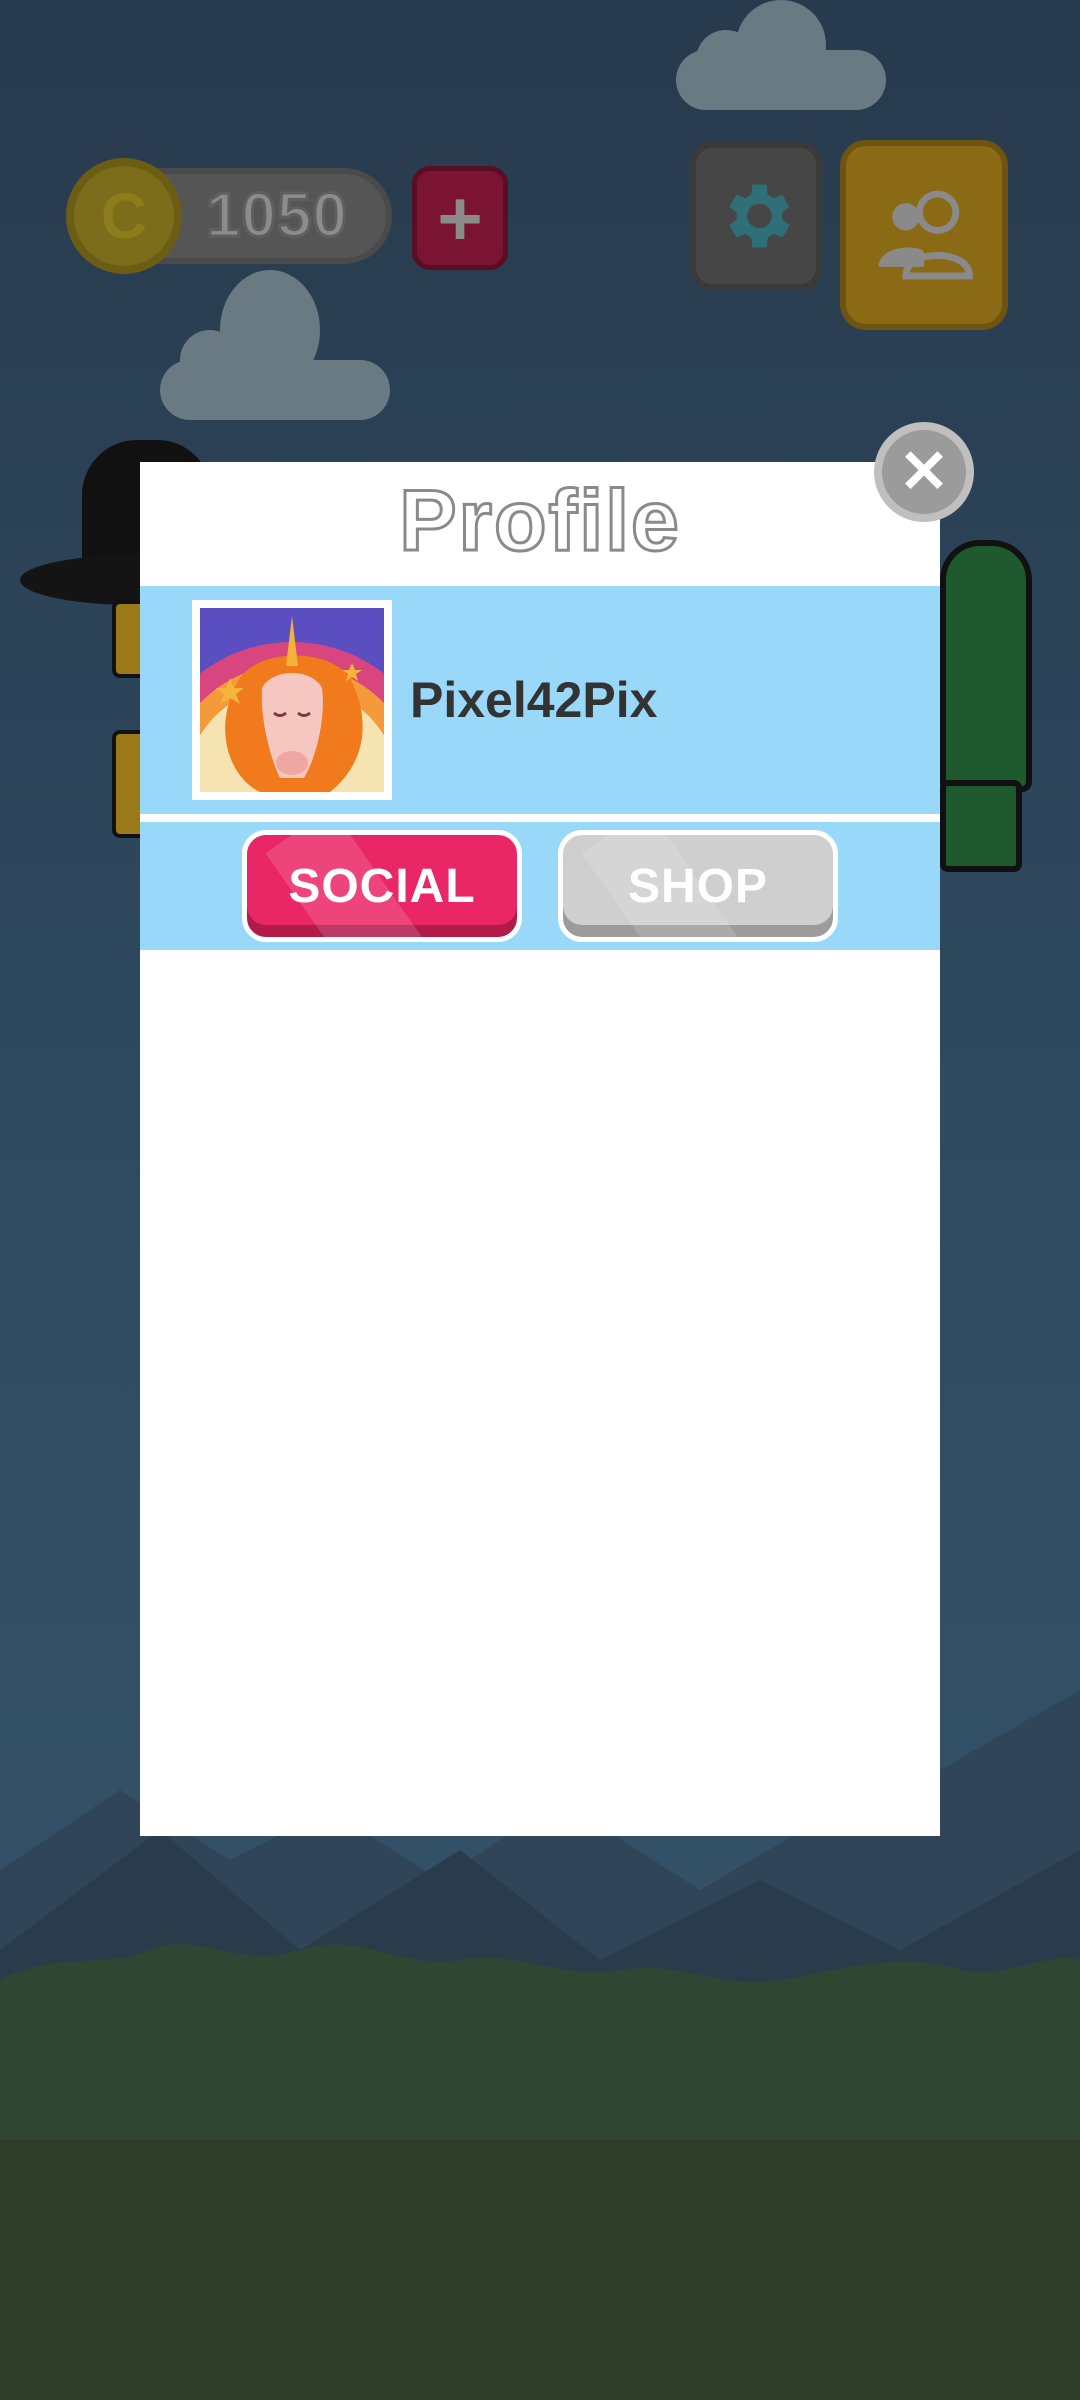  I want to click on close-button: ✕, so click(924, 472).